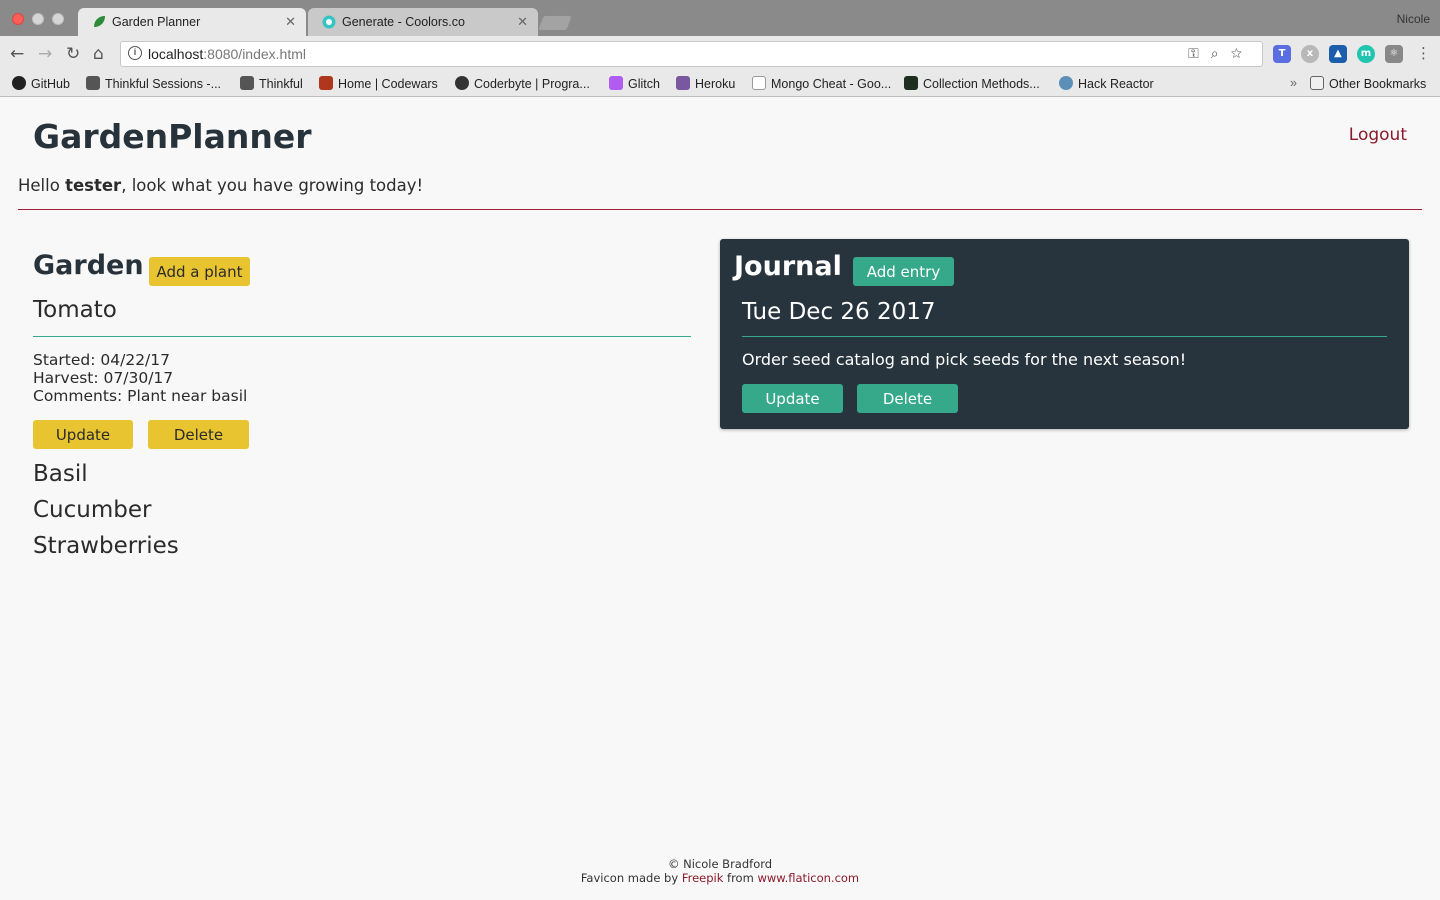 The image size is (1440, 900). What do you see at coordinates (75, 310) in the screenshot?
I see `plant-name-tomato: Tomato` at bounding box center [75, 310].